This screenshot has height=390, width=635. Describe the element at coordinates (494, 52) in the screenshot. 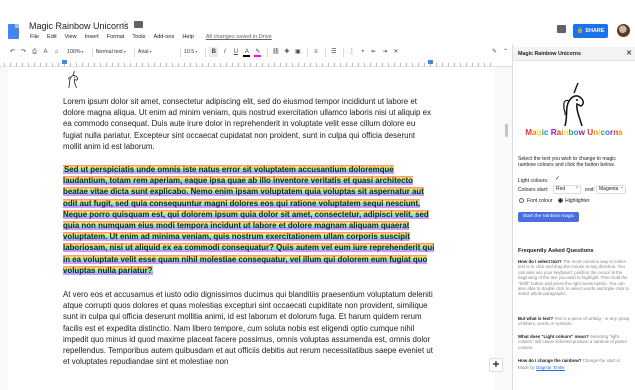

I see `editing-mode-icon: ✎` at that location.